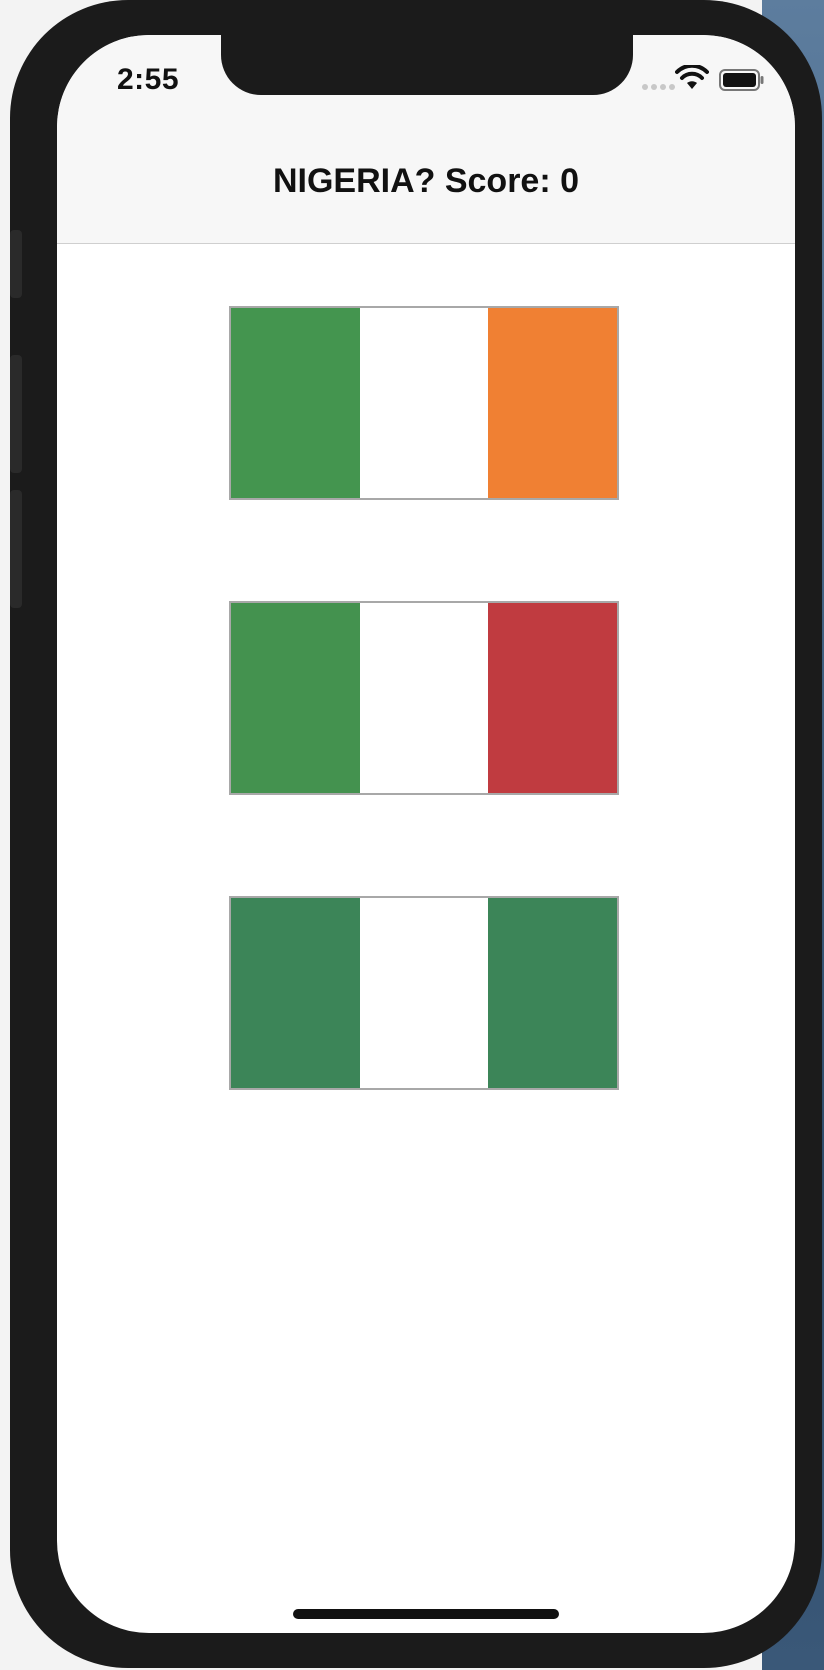  I want to click on navigation-bar: NIGERIA? Score: 0, so click(426, 184).